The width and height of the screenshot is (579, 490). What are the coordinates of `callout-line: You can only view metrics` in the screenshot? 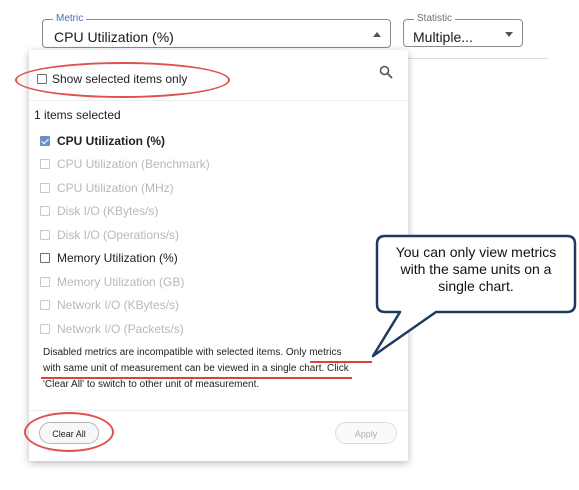 It's located at (476, 252).